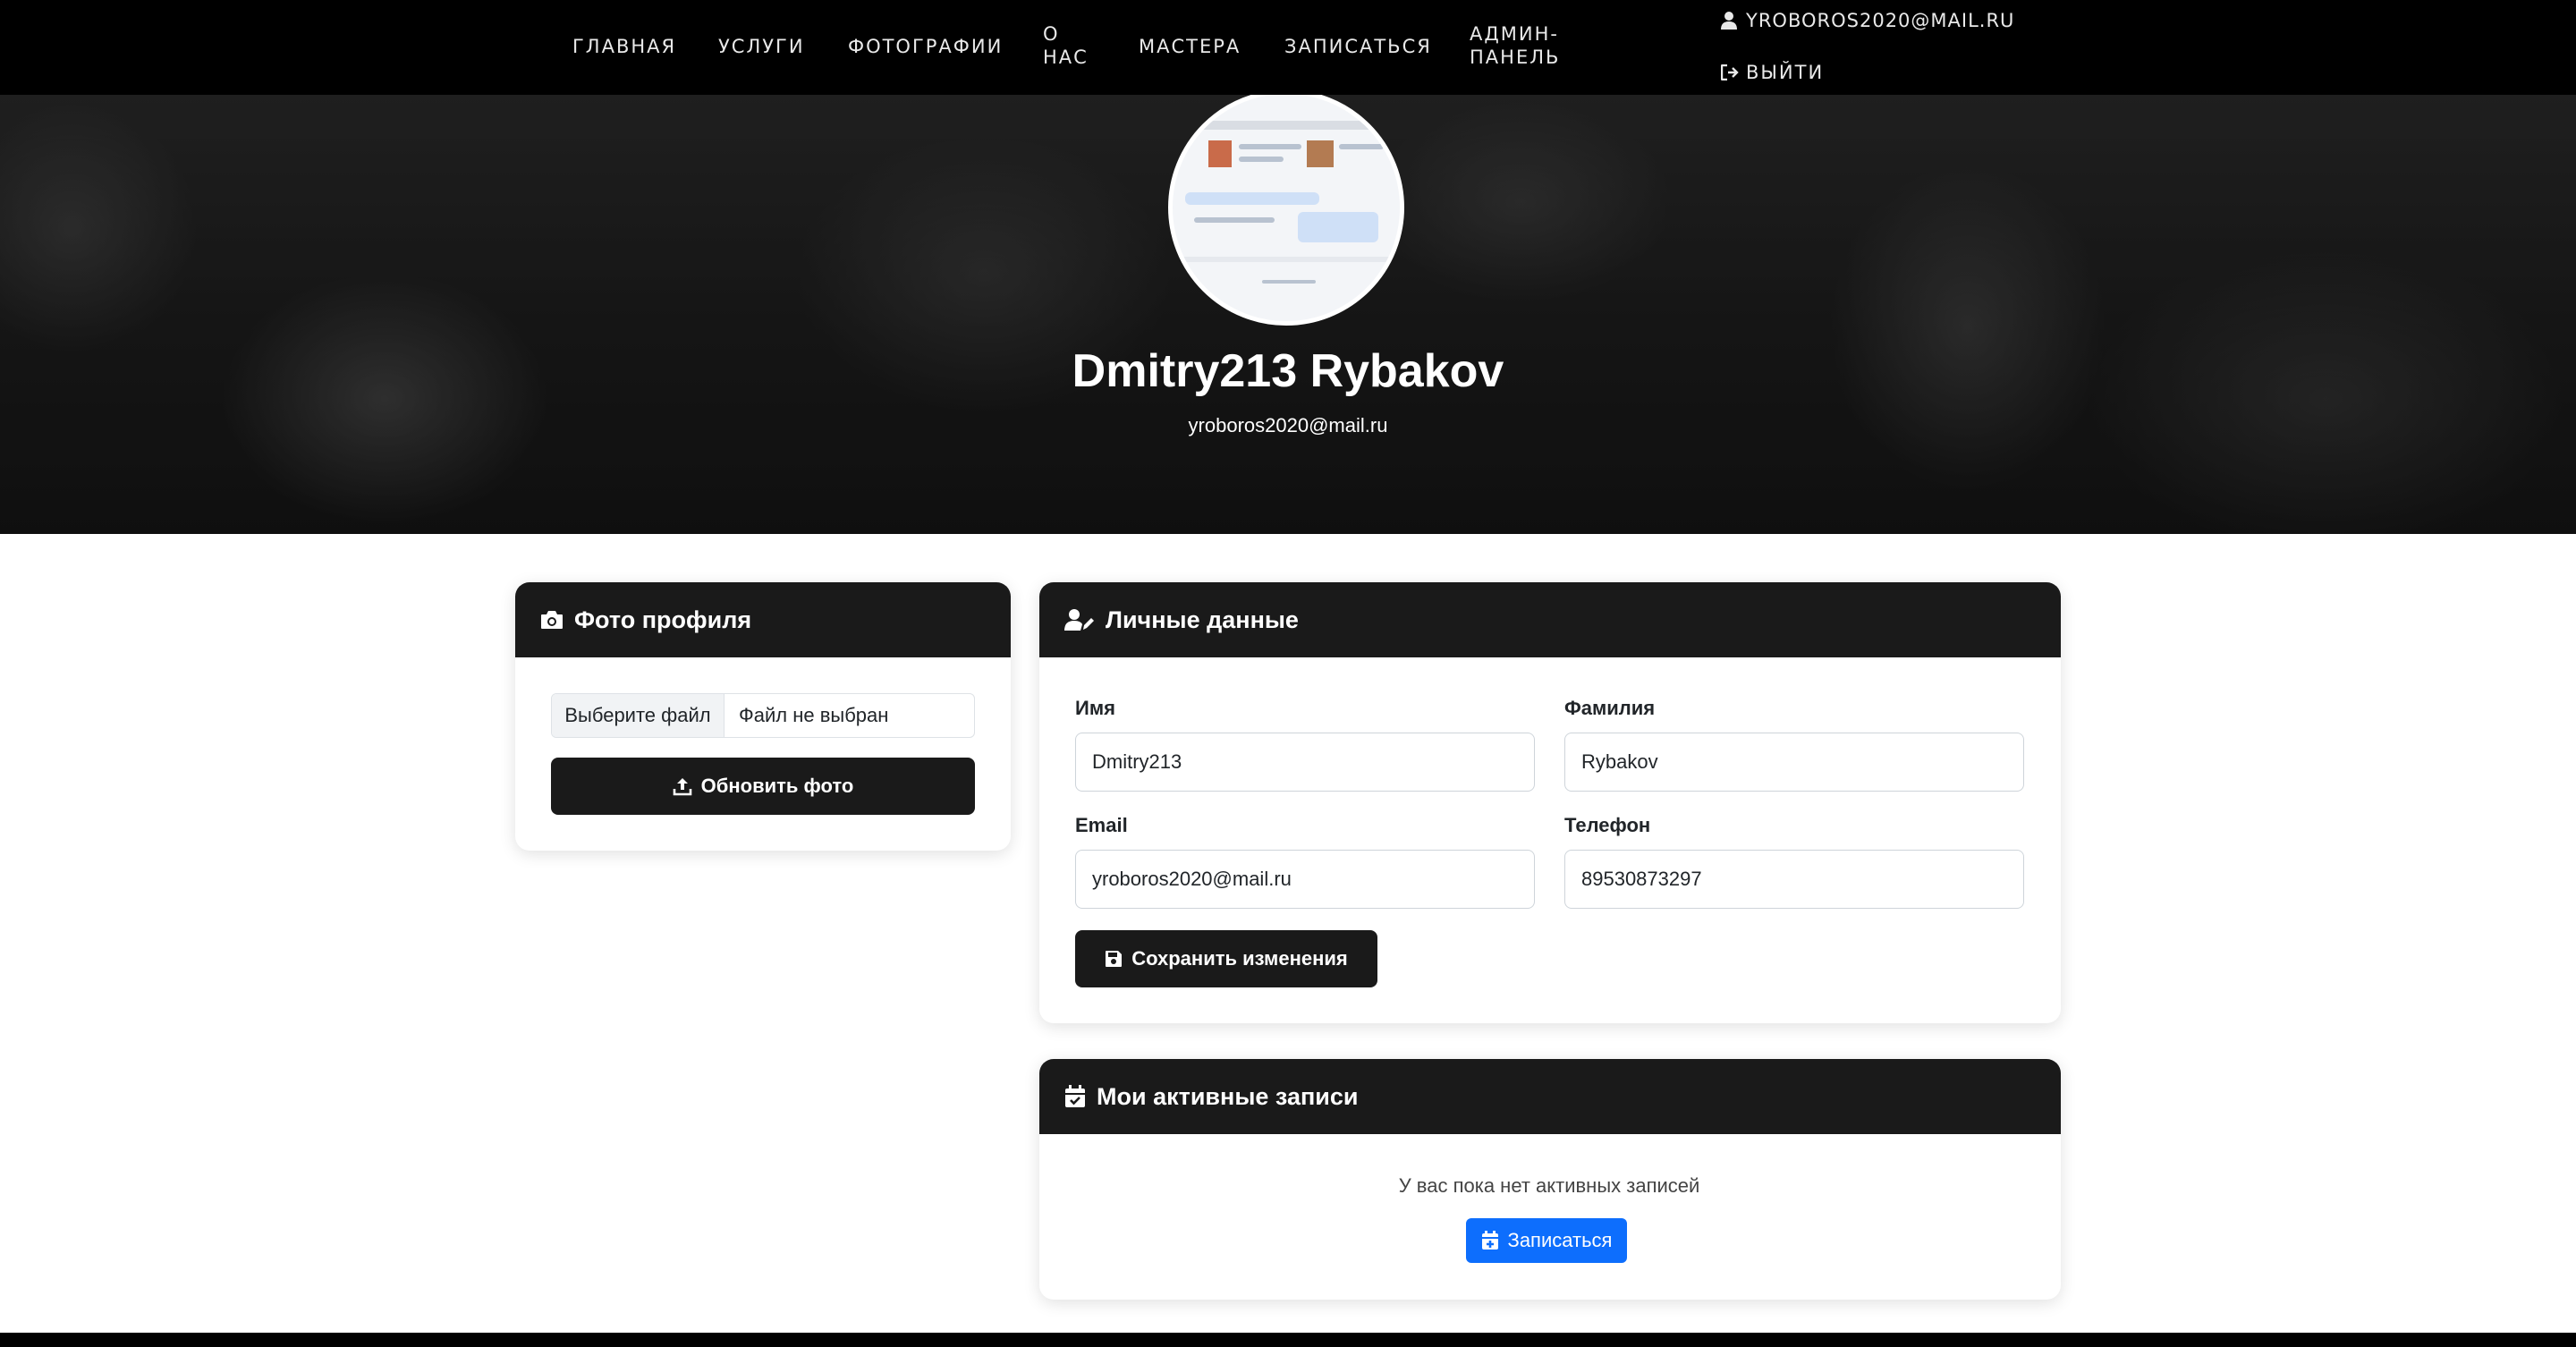  What do you see at coordinates (1489, 1240) in the screenshot?
I see `calendar-plus-icon` at bounding box center [1489, 1240].